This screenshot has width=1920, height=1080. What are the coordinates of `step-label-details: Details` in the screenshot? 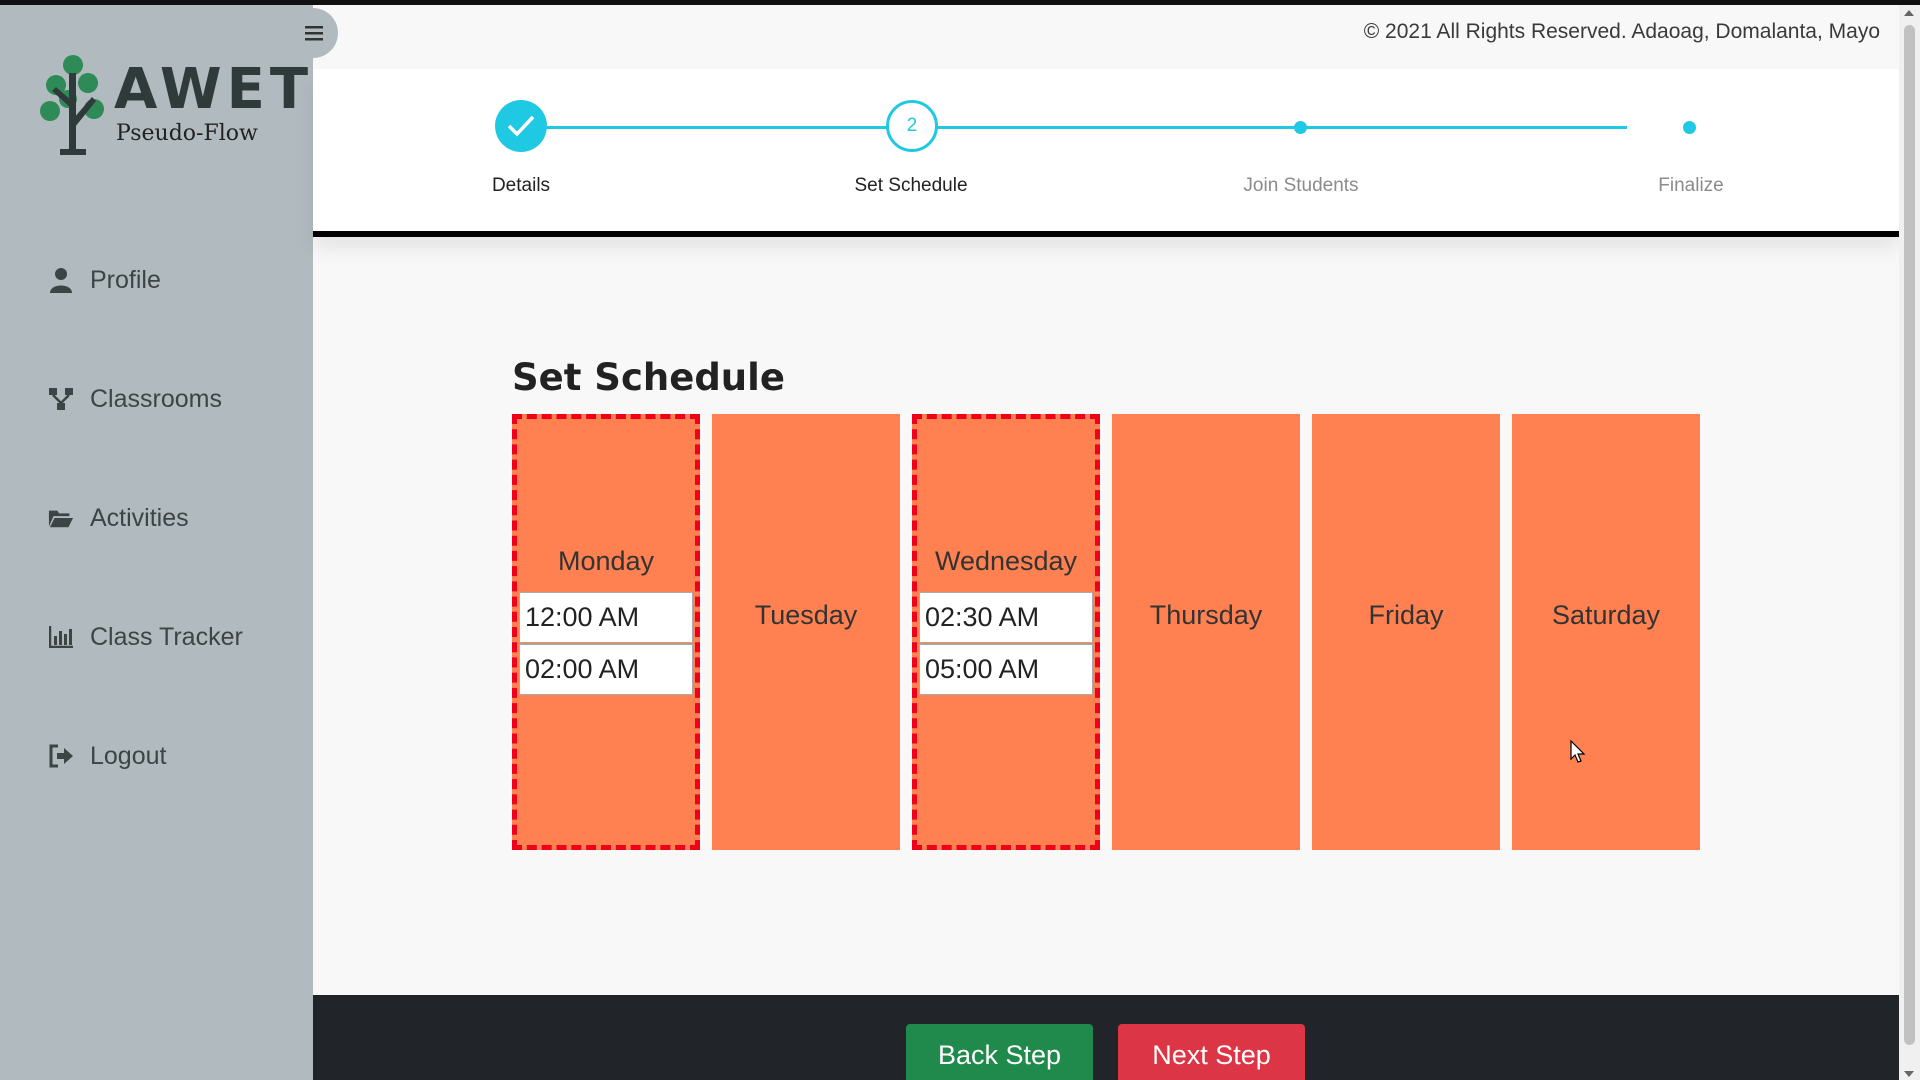 It's located at (521, 185).